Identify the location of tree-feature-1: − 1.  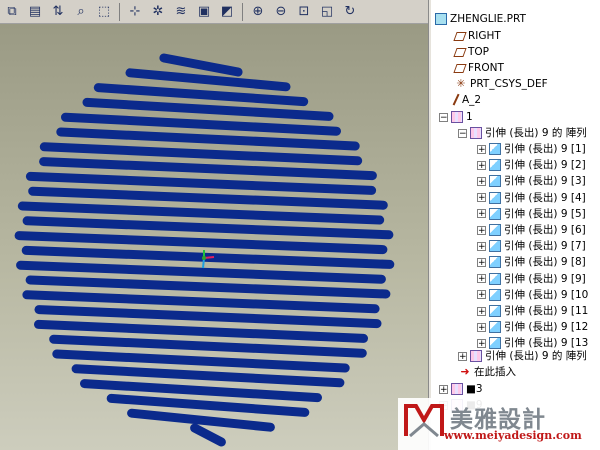
(456, 117).